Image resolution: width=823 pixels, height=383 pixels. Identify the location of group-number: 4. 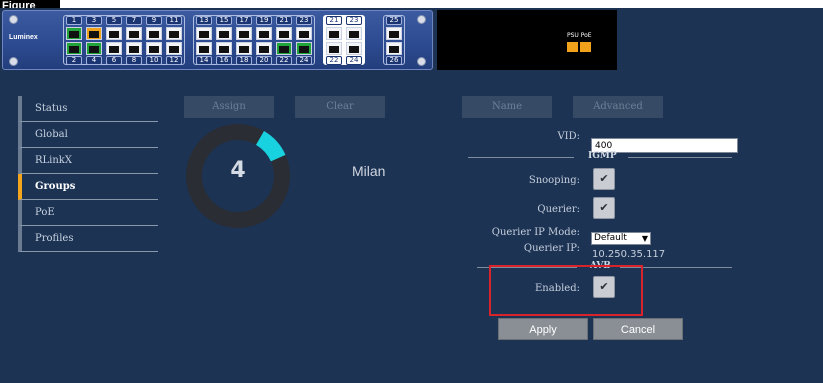
(238, 170).